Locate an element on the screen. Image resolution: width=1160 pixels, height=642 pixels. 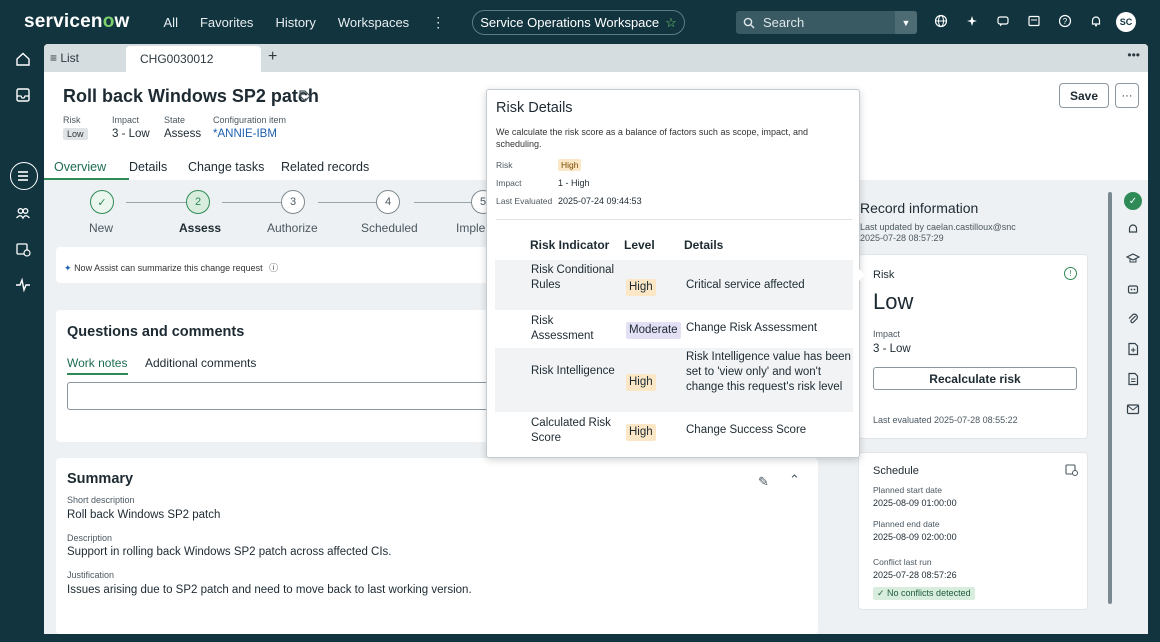
record-info-title: Record information is located at coordinates (919, 208).